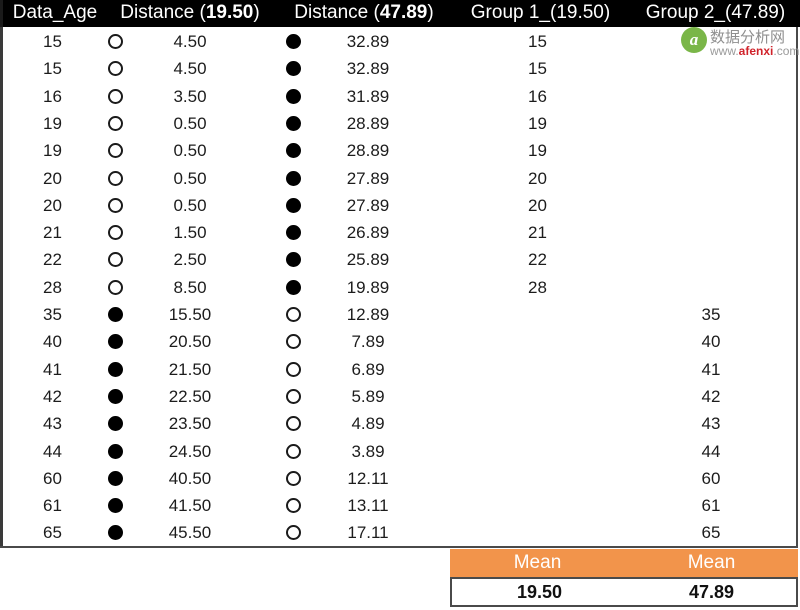  I want to click on cell-group-2: 40, so click(711, 342).